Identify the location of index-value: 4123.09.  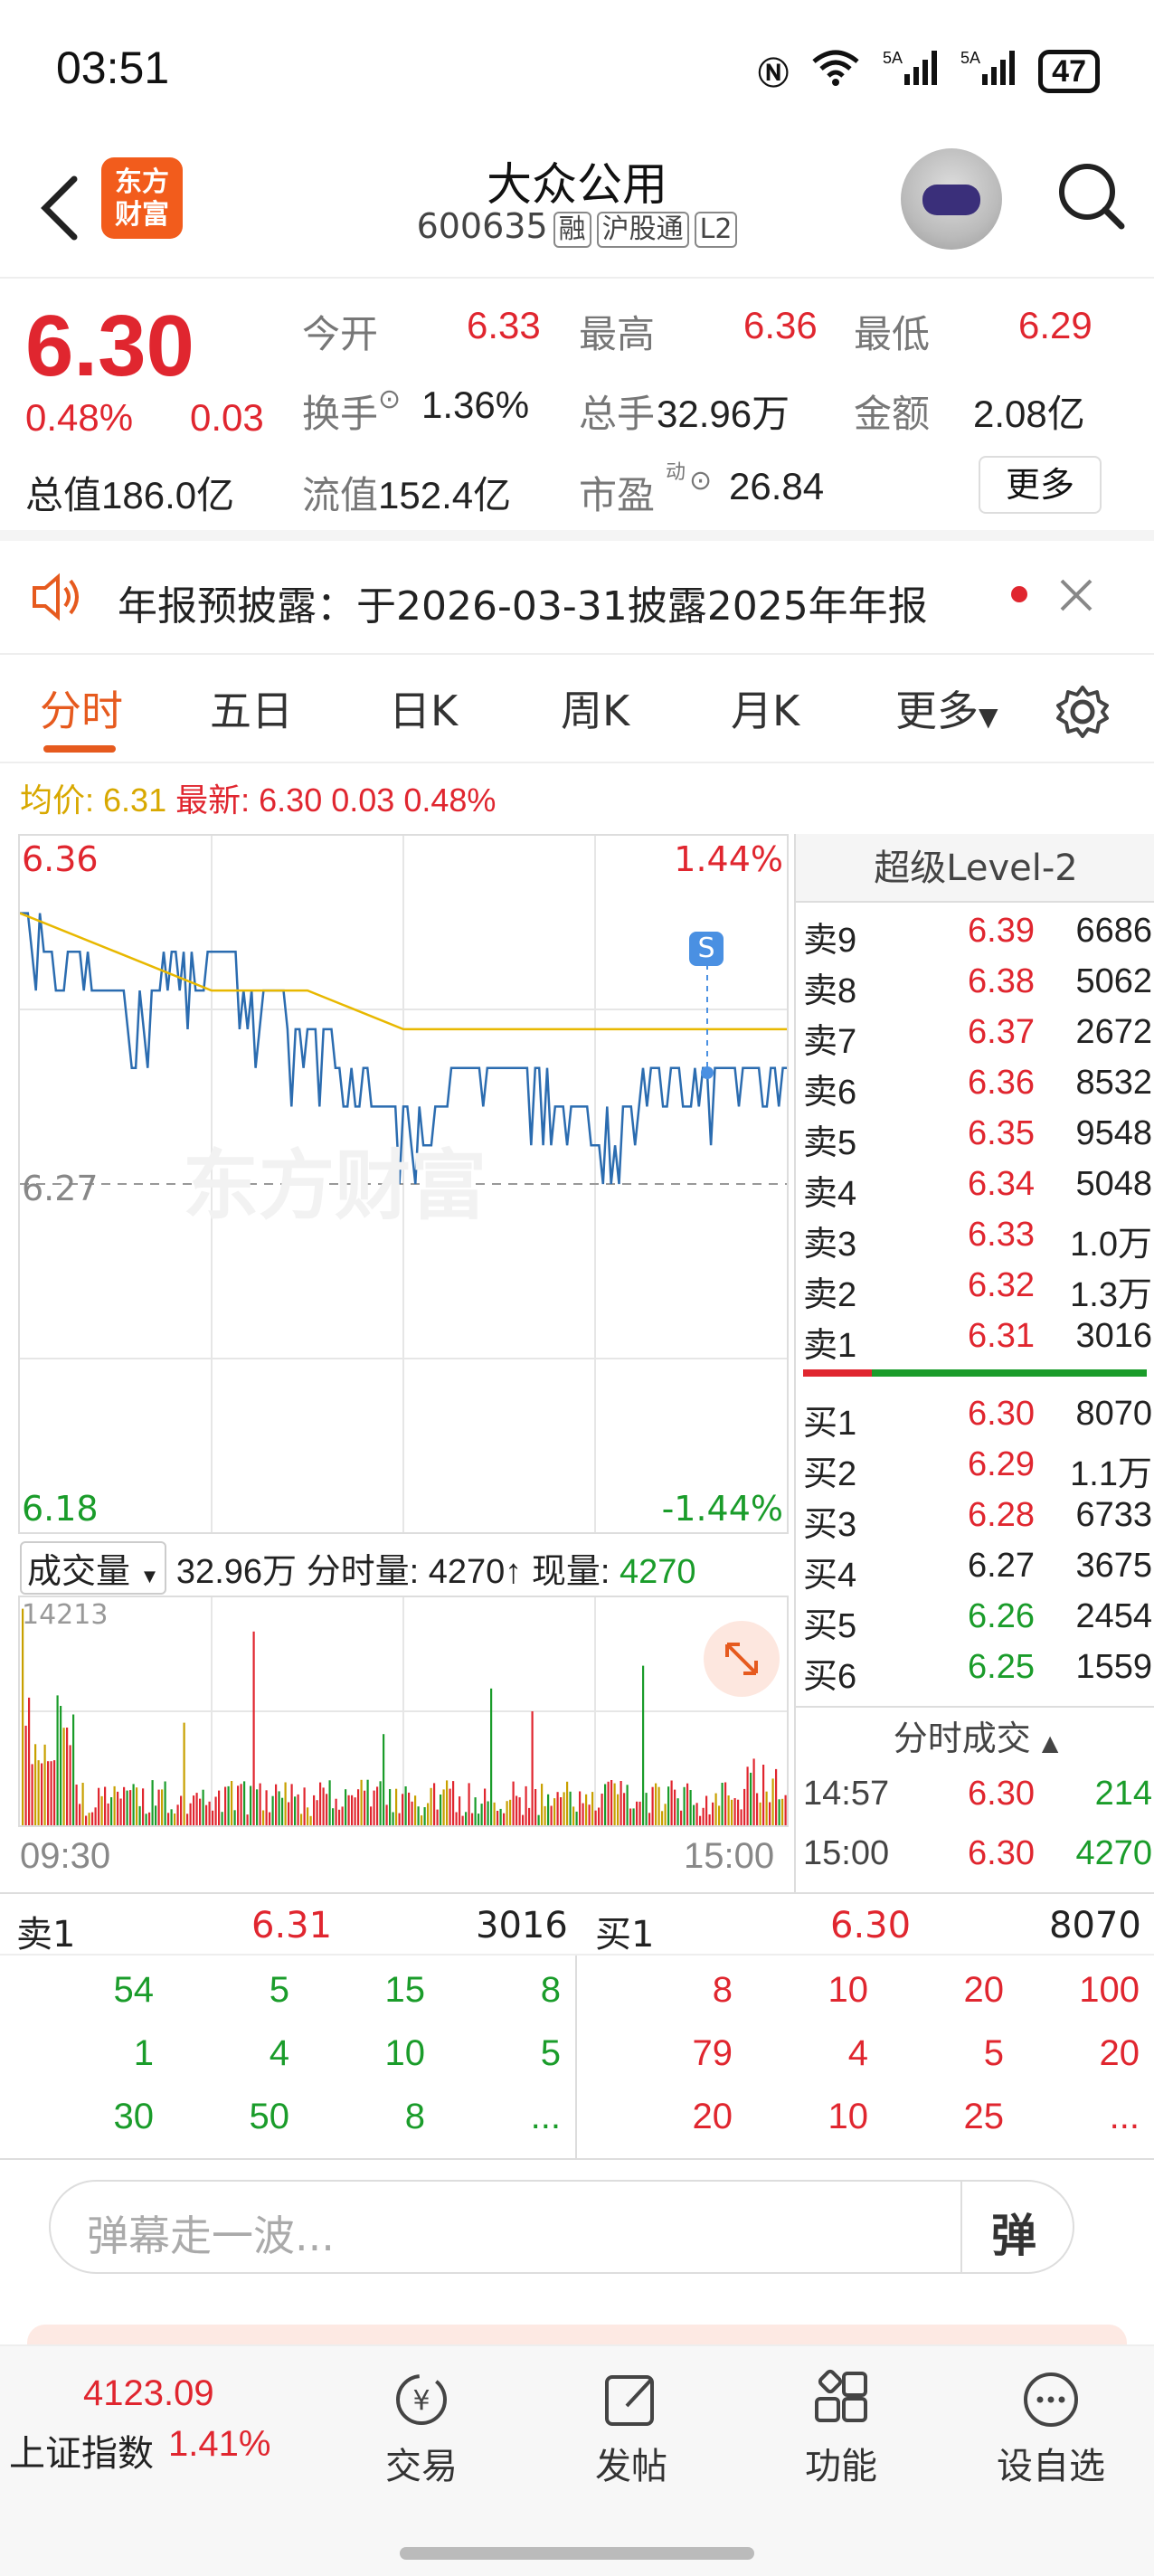
(148, 2393).